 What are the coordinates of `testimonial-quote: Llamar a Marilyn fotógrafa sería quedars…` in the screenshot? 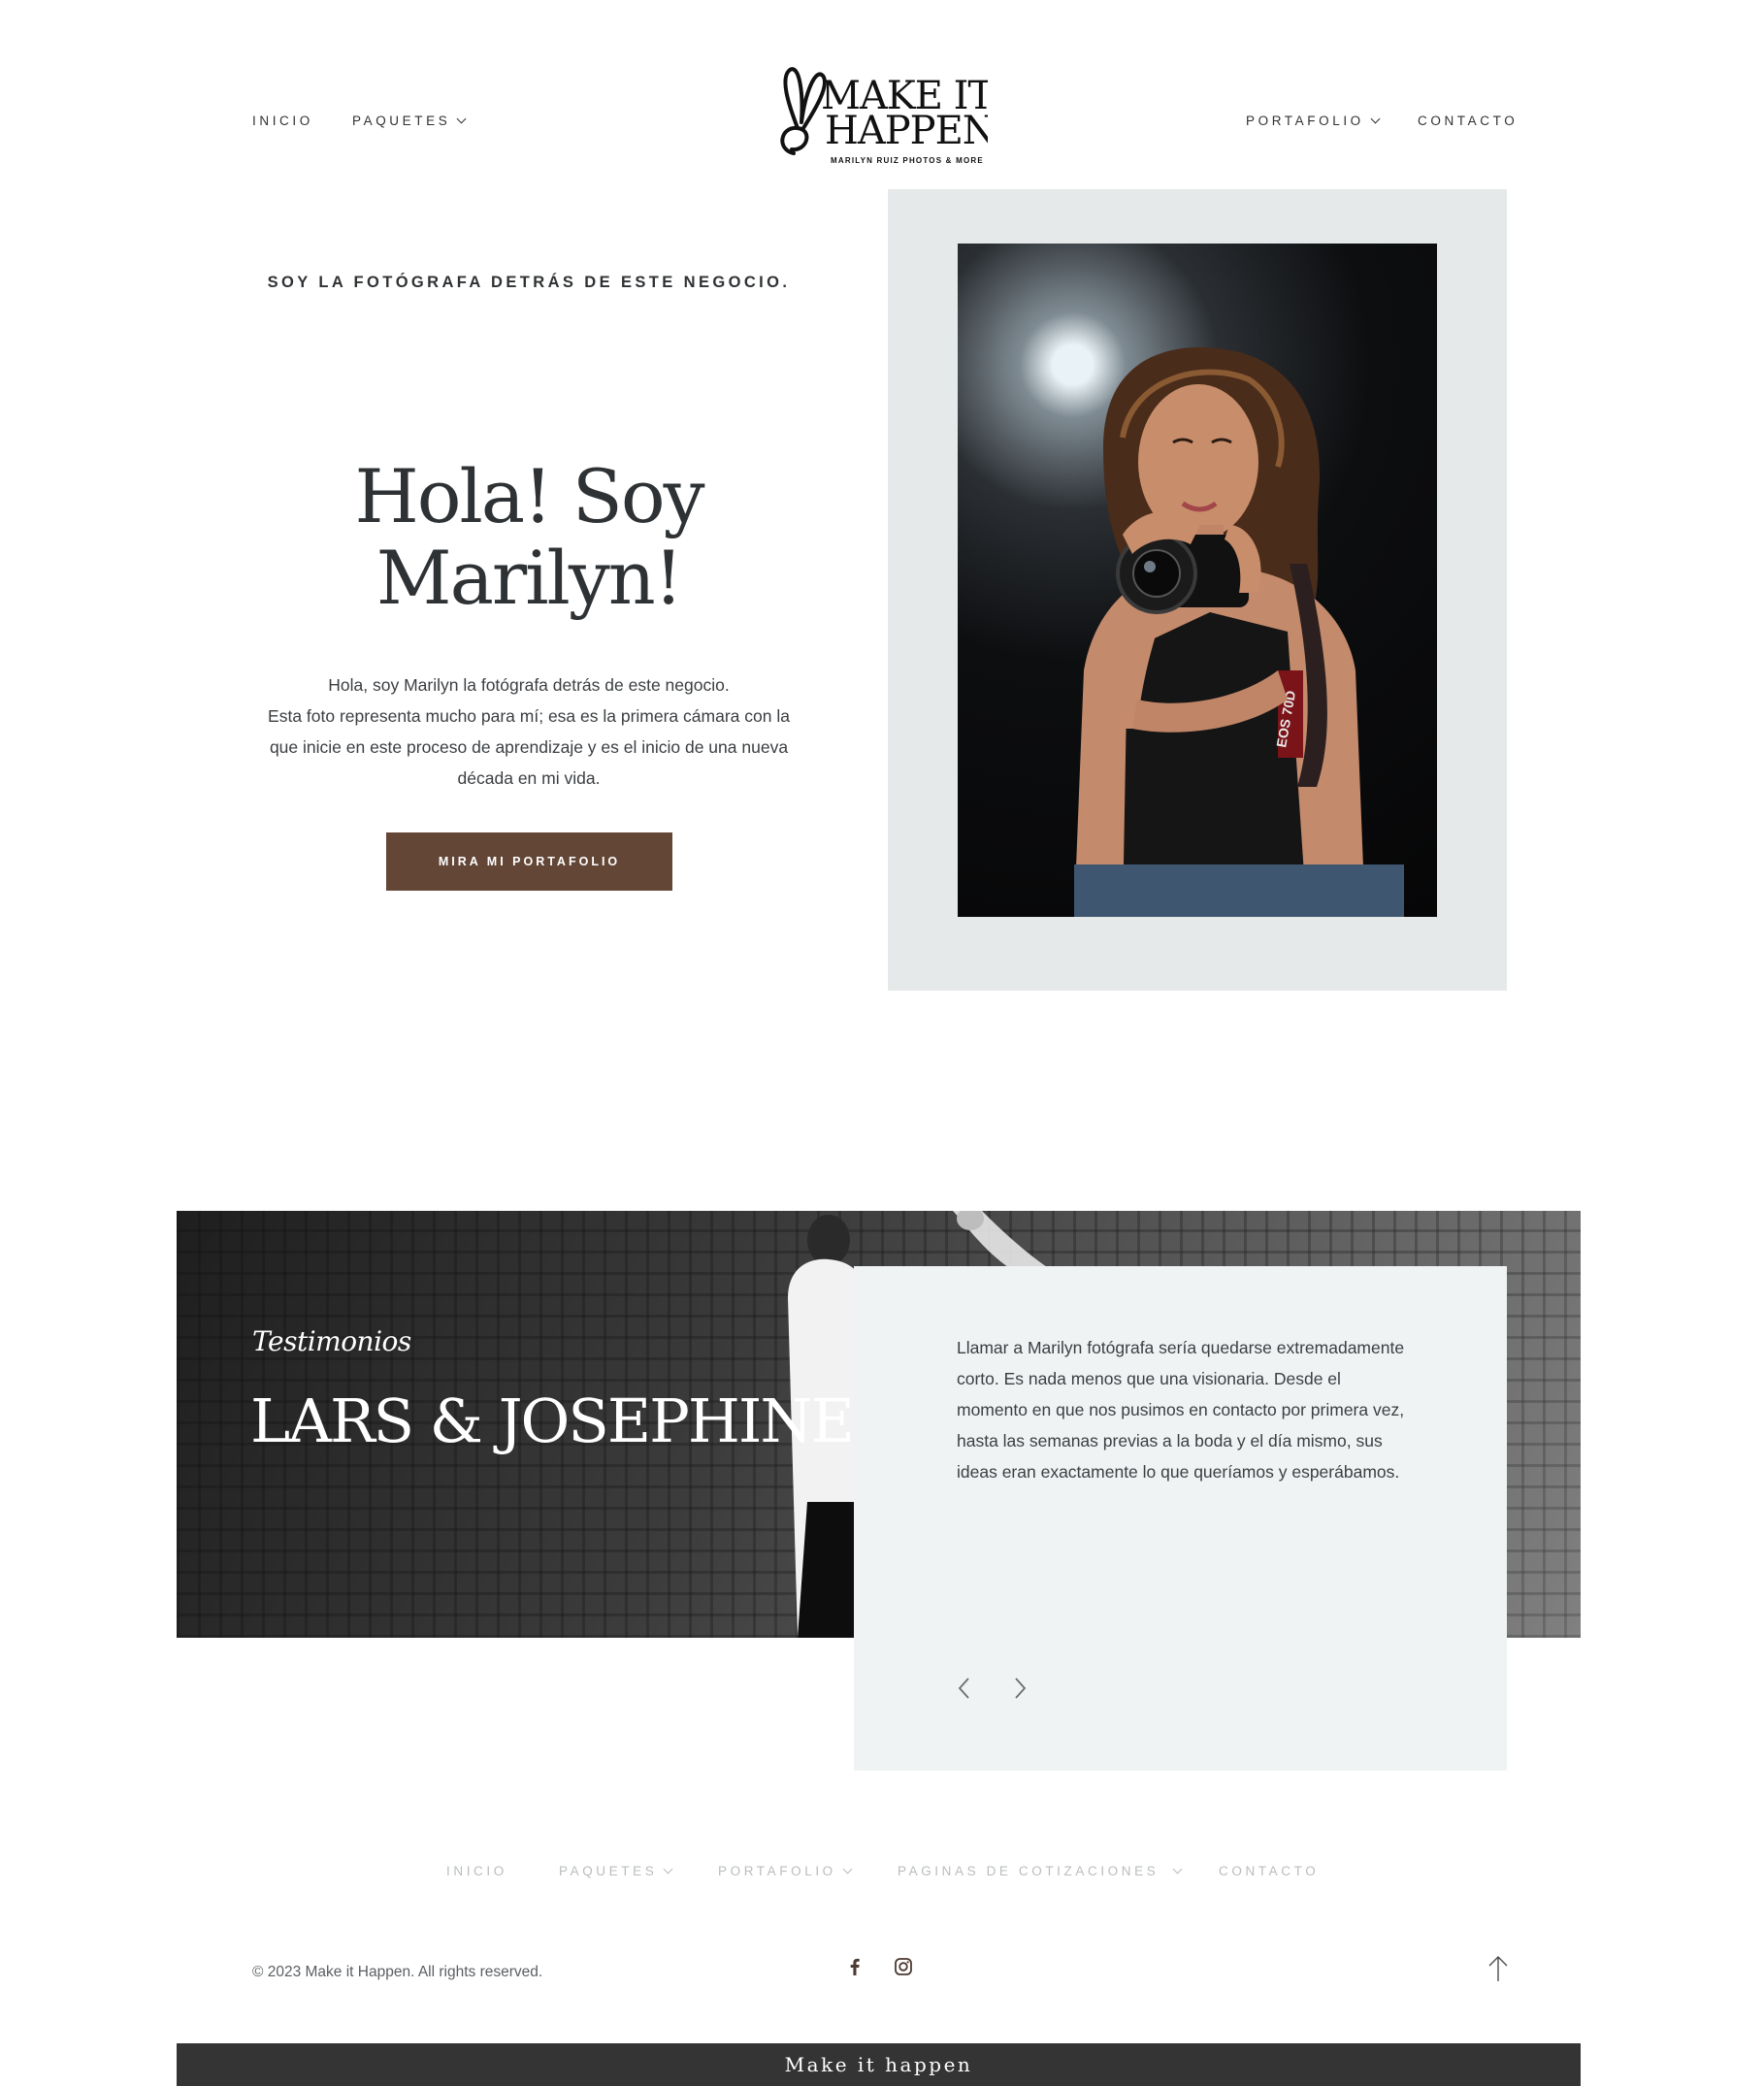 It's located at (1181, 1410).